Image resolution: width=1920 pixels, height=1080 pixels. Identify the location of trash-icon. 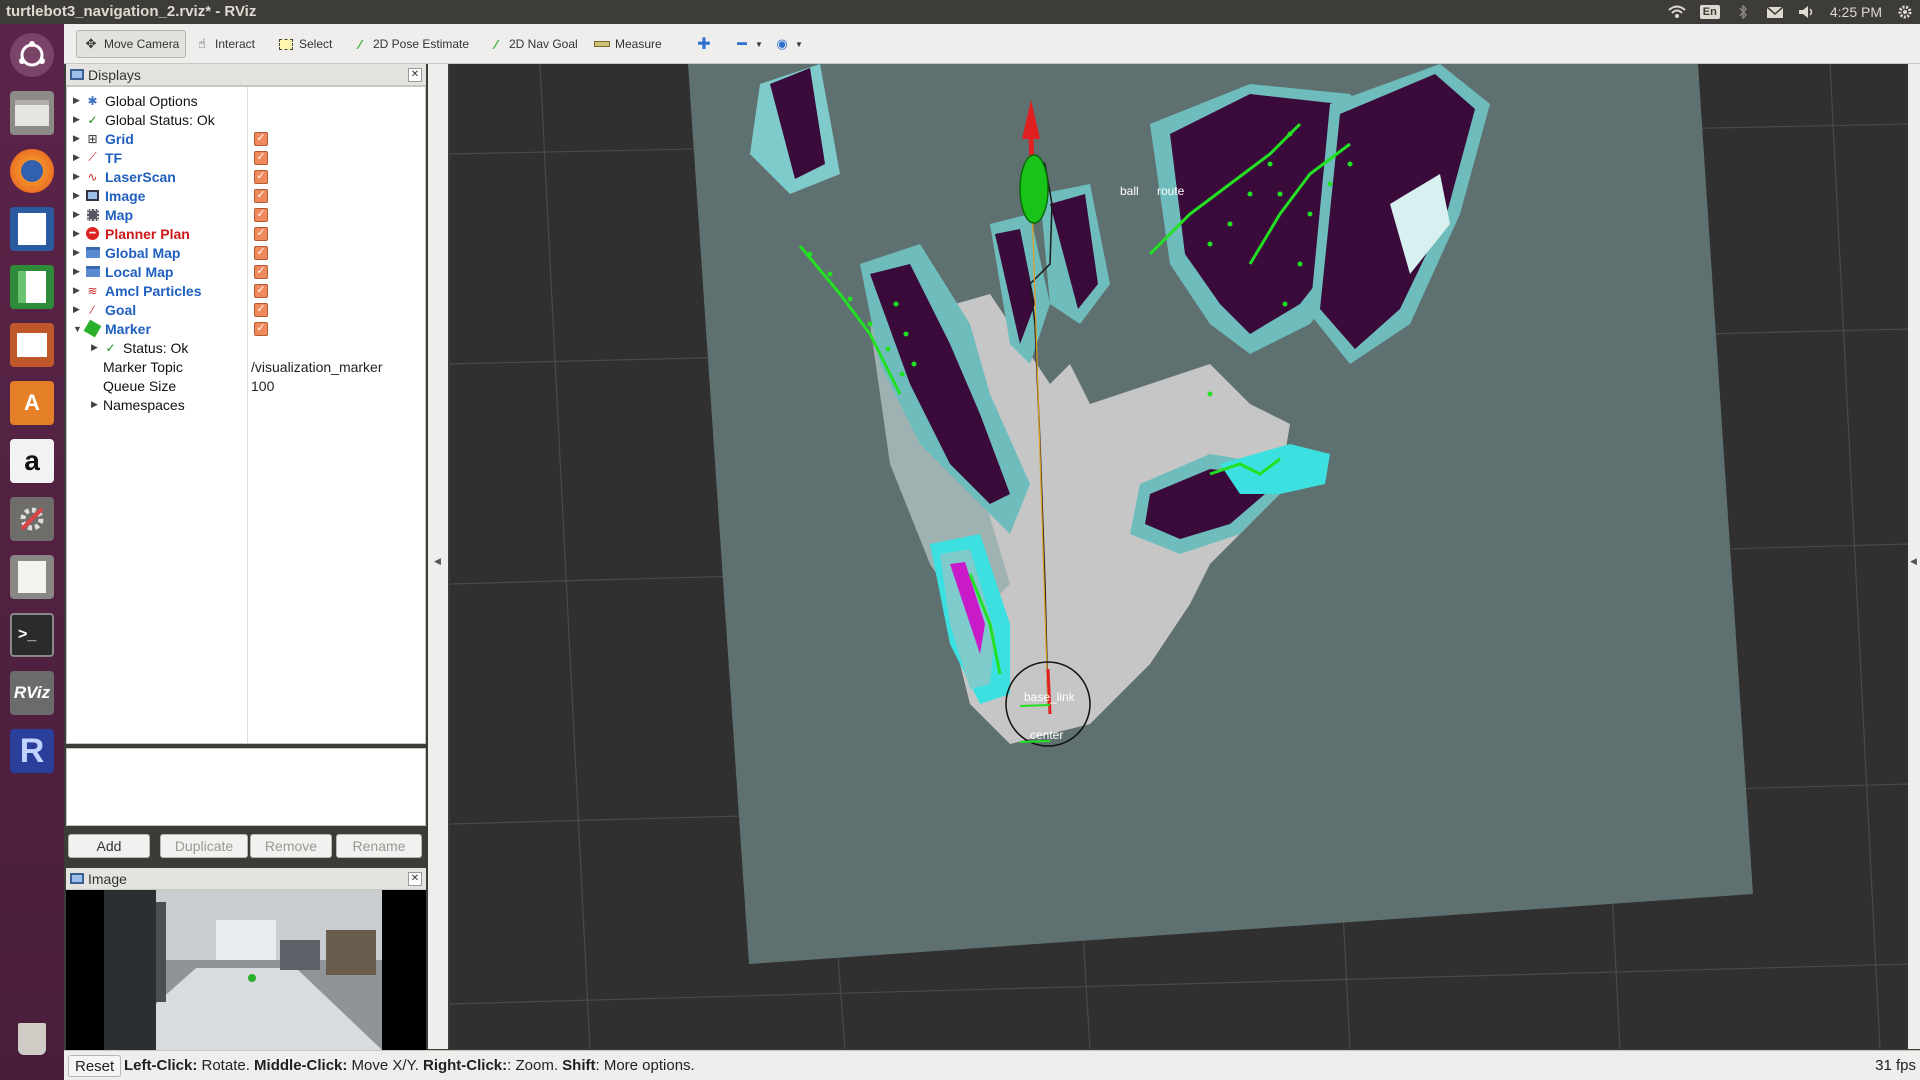
(32, 1039).